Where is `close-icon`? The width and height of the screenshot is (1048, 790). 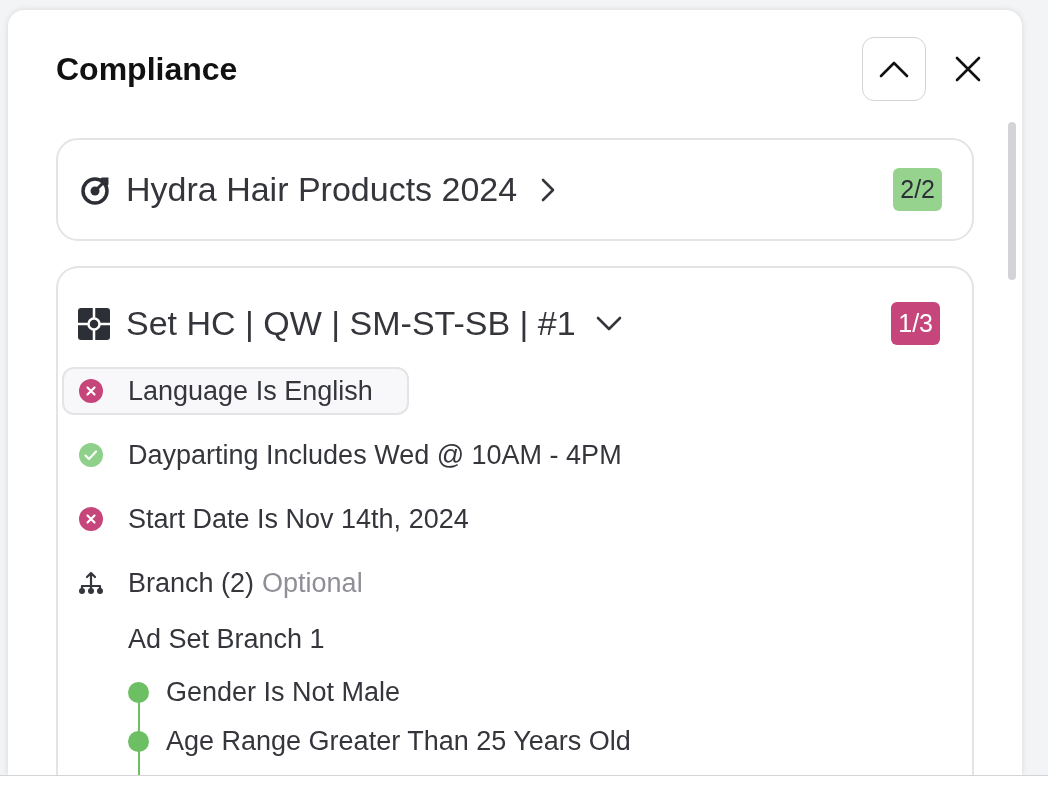
close-icon is located at coordinates (968, 69).